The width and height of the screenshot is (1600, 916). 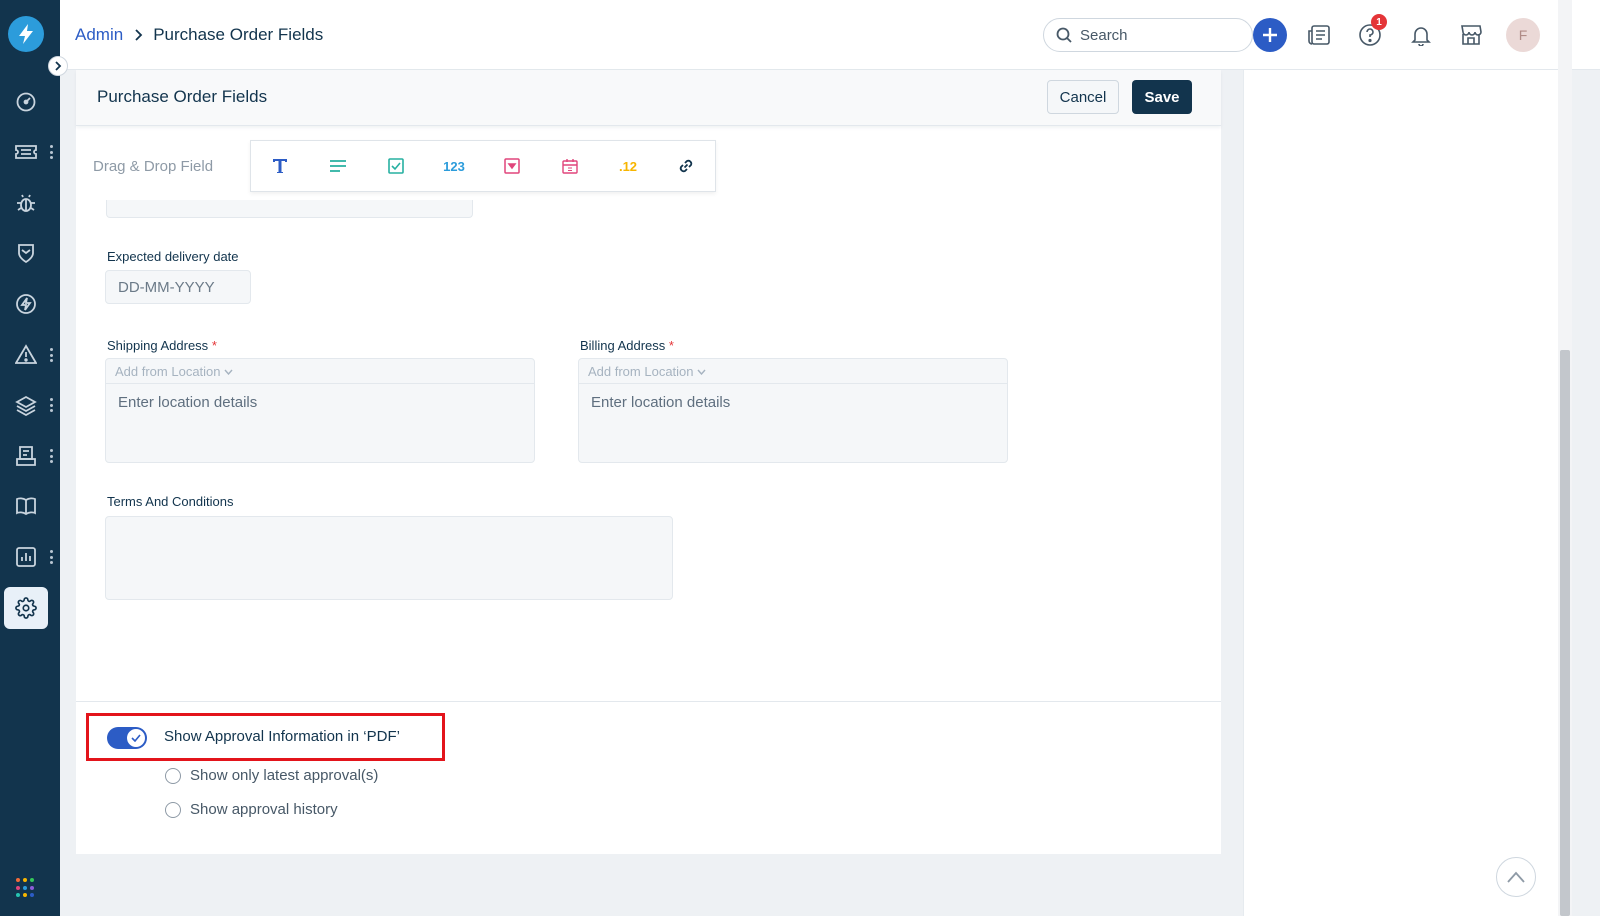 I want to click on store-icon, so click(x=1471, y=35).